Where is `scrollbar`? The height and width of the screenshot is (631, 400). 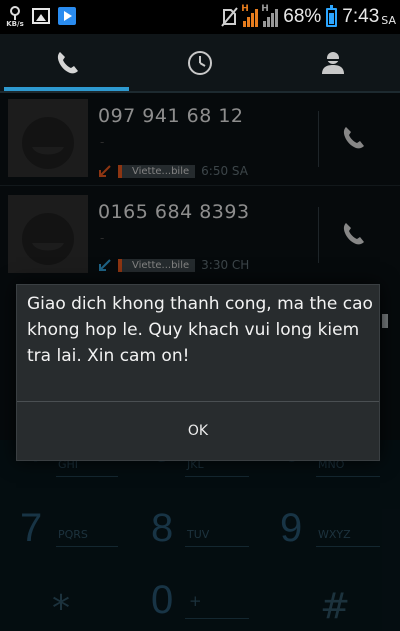
scrollbar is located at coordinates (385, 321).